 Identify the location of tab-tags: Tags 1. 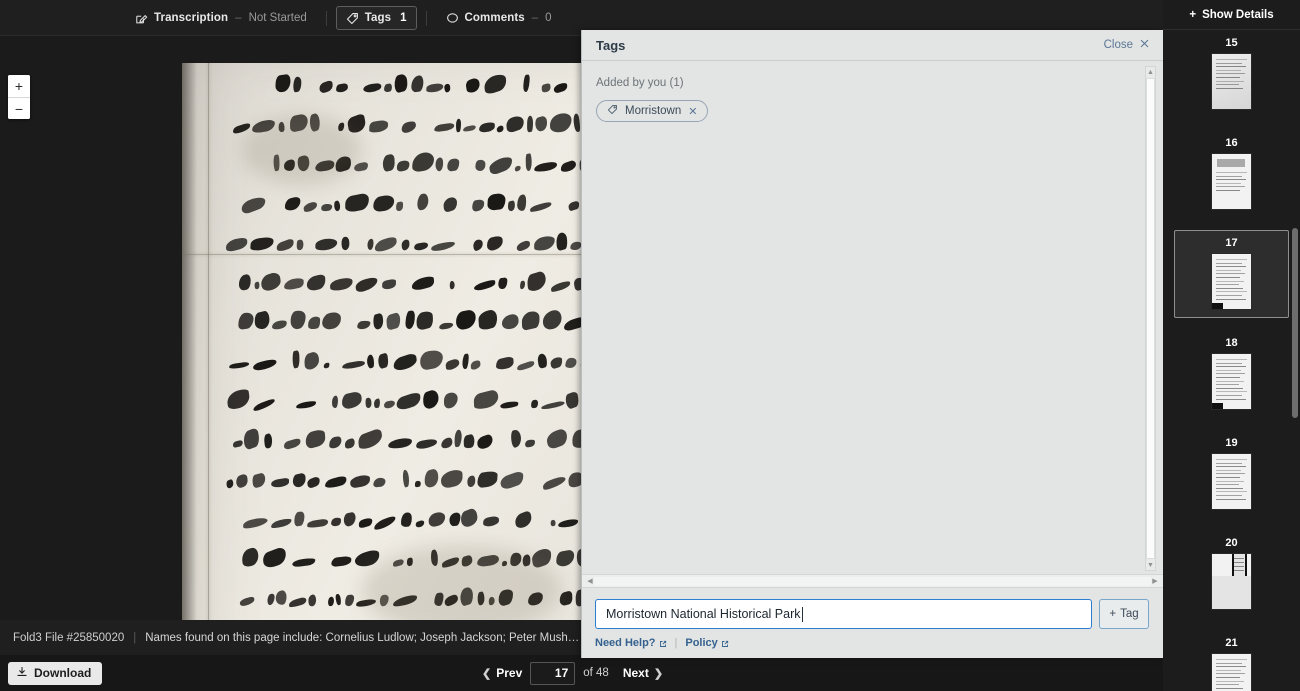
(376, 18).